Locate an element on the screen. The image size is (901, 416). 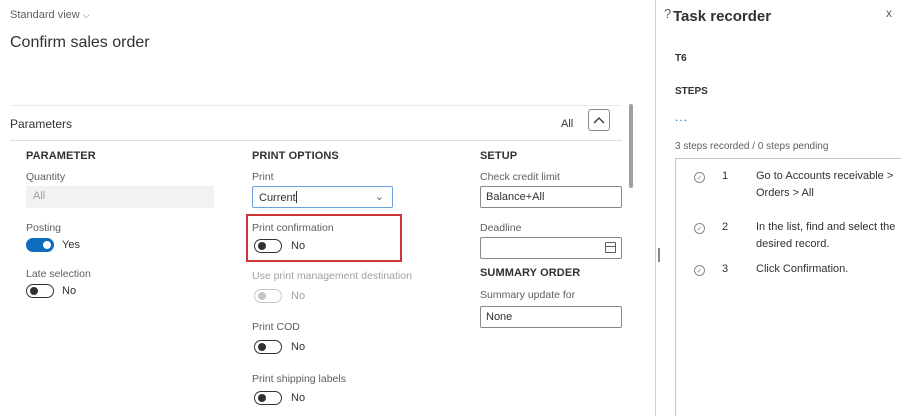
print-confirmation-toggle is located at coordinates (268, 246).